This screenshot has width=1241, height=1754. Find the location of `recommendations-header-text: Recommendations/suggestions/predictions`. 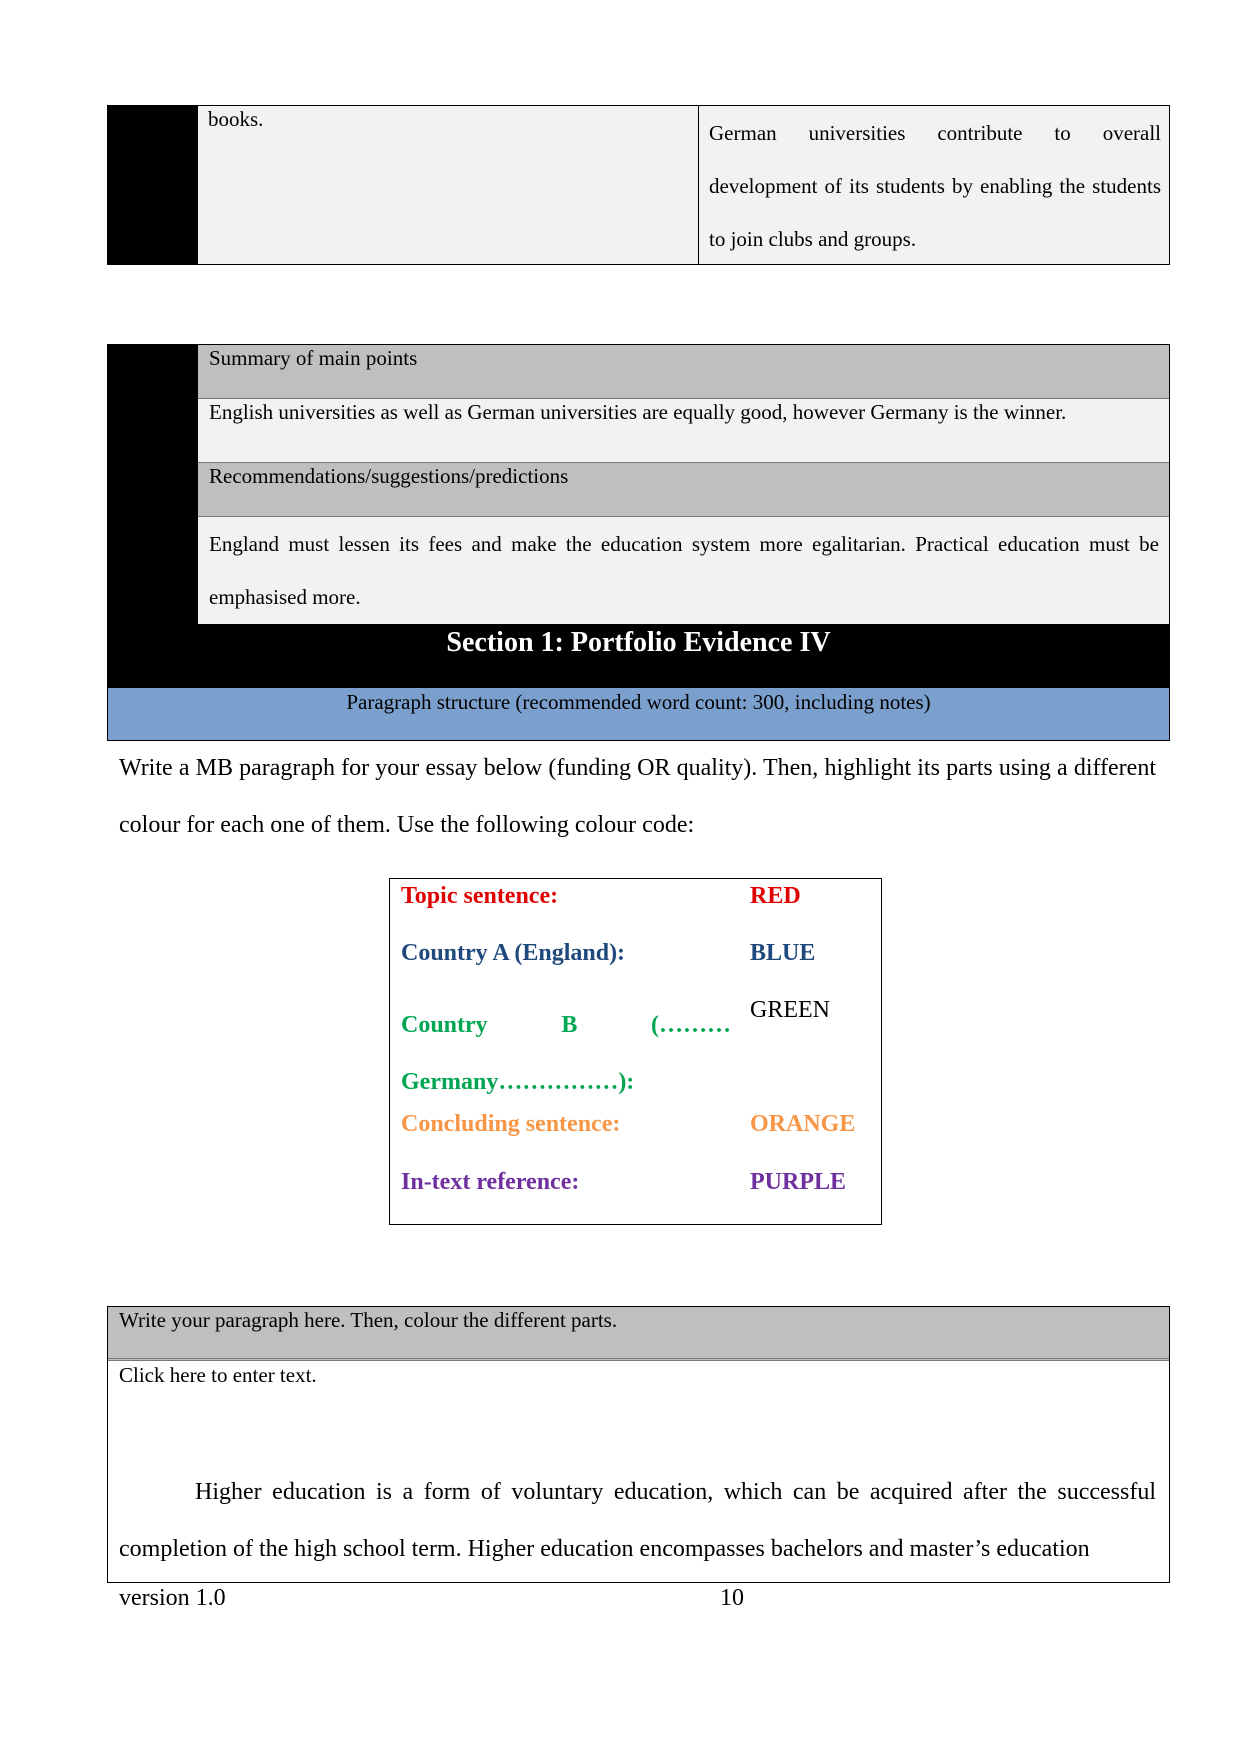

recommendations-header-text: Recommendations/suggestions/predictions is located at coordinates (389, 476).